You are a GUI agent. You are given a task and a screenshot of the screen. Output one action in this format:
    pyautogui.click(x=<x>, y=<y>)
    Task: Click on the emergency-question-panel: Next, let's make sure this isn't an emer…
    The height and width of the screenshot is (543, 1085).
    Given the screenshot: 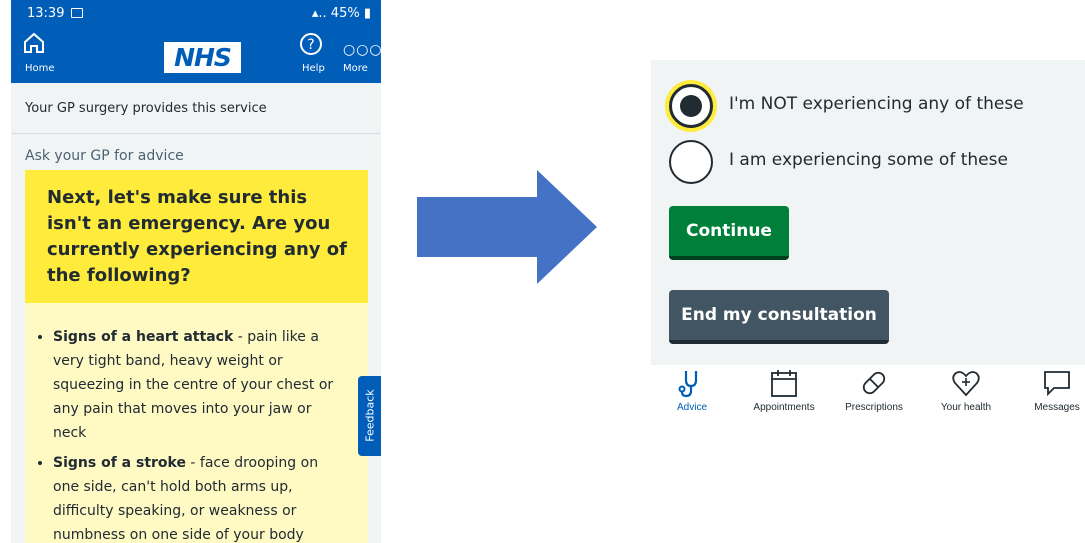 What is the action you would take?
    pyautogui.click(x=196, y=236)
    